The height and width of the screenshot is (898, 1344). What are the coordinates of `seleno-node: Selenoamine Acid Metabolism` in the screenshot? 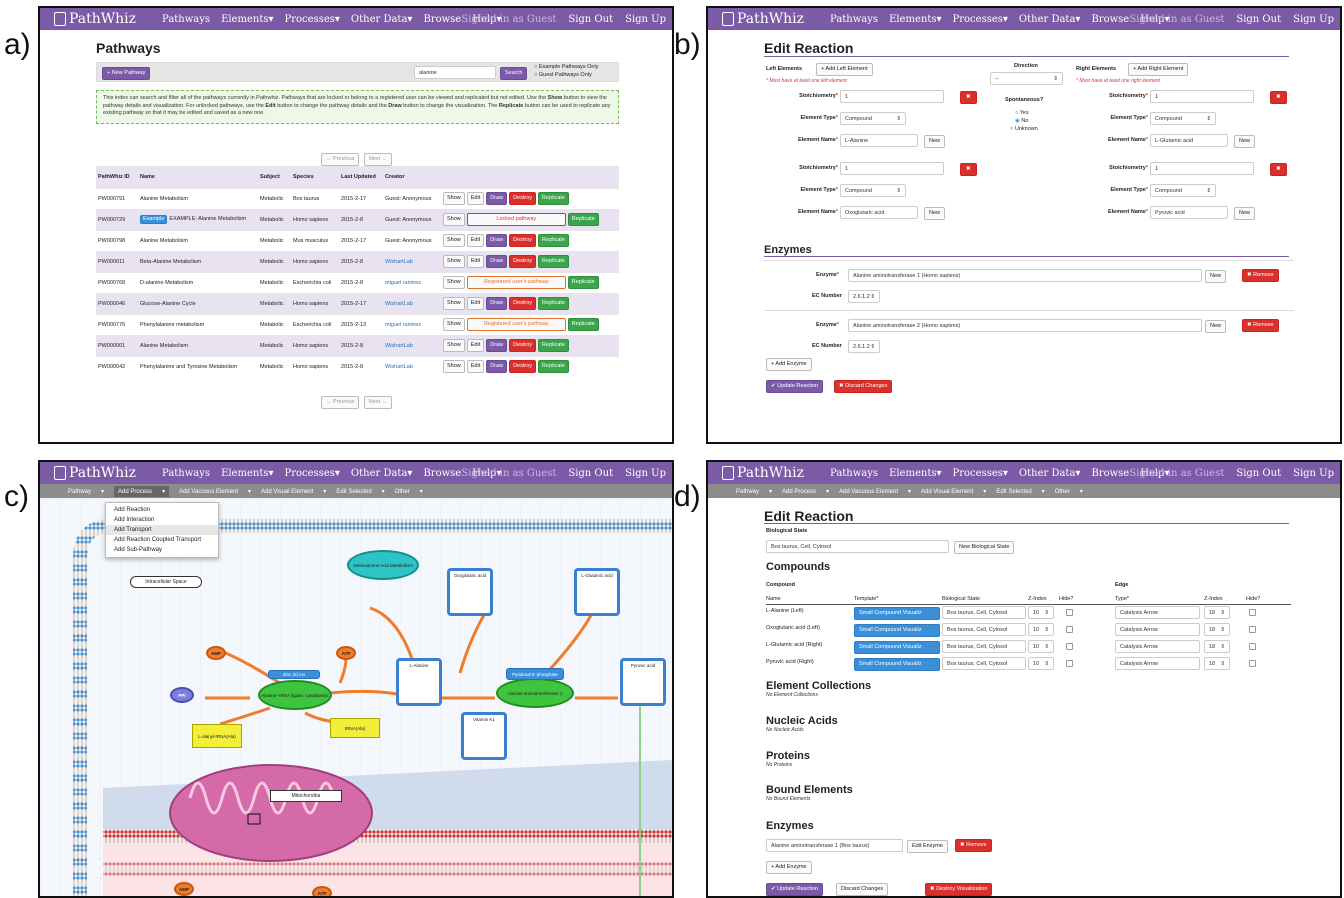 It's located at (383, 565).